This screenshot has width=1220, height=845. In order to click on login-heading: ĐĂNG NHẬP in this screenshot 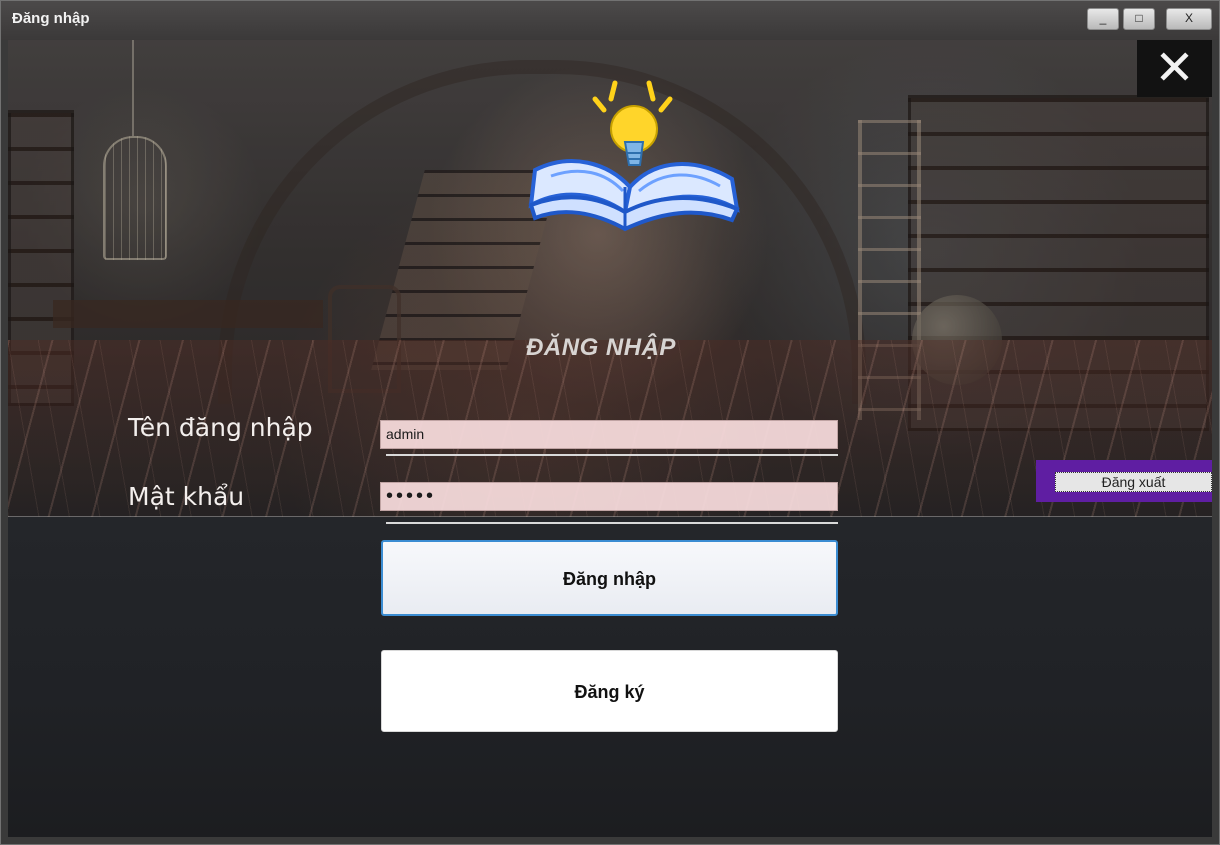, I will do `click(601, 347)`.